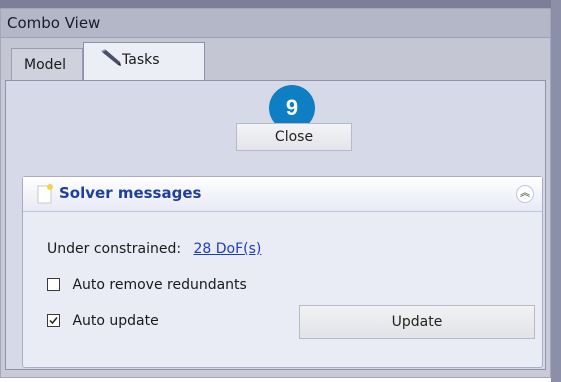  What do you see at coordinates (525, 194) in the screenshot?
I see `collapse-chevron-icon: ︽` at bounding box center [525, 194].